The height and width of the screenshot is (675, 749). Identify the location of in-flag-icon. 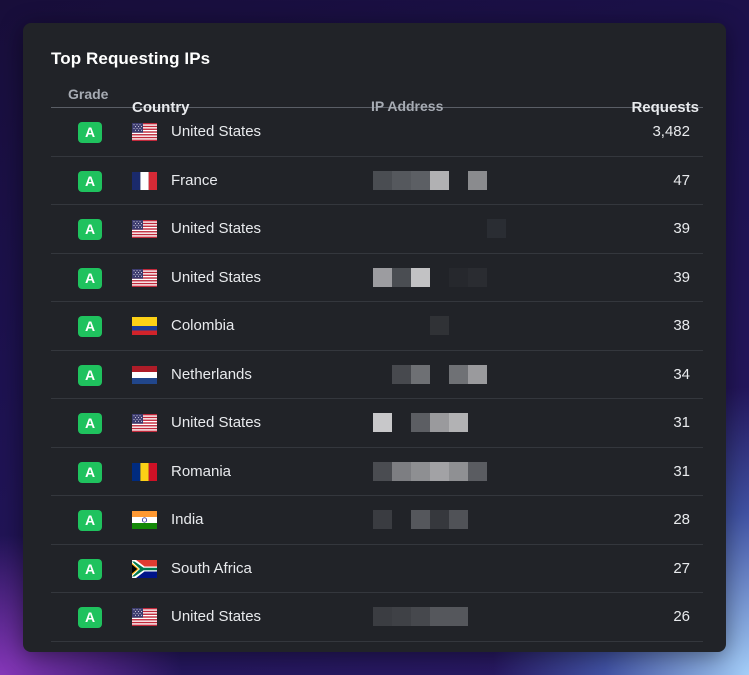
(144, 520).